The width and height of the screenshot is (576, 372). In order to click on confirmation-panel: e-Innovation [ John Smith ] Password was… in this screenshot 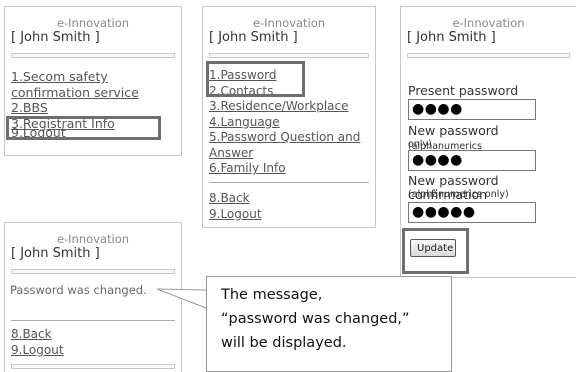, I will do `click(93, 297)`.